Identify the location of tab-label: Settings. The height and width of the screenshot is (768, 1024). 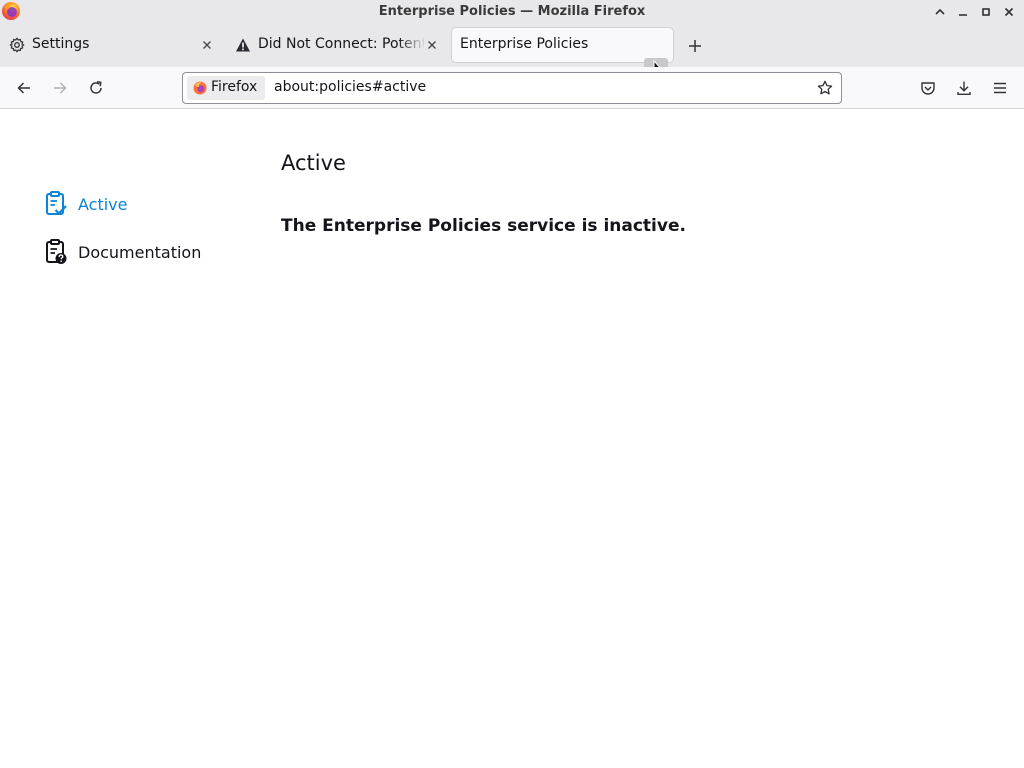
(61, 44).